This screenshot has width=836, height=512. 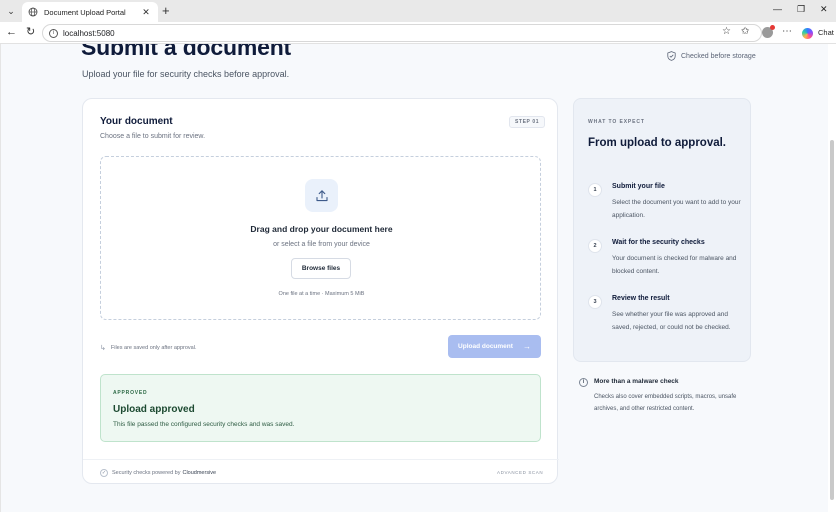 What do you see at coordinates (85, 12) in the screenshot?
I see `tab-title: Document Upload Portal` at bounding box center [85, 12].